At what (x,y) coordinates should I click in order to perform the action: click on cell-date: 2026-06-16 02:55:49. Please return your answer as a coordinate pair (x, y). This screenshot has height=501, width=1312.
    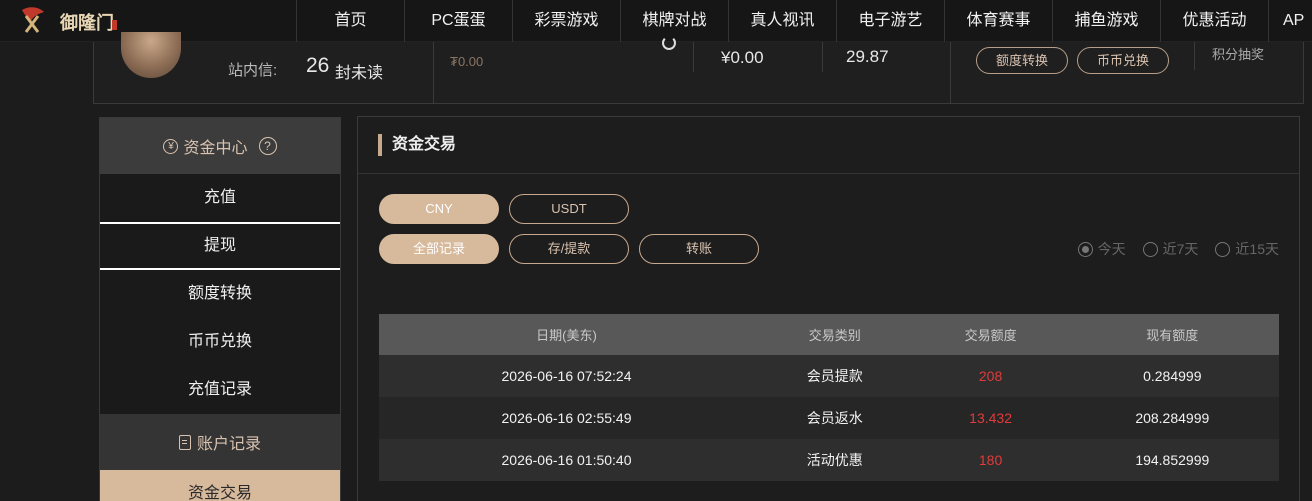
    Looking at the image, I should click on (567, 418).